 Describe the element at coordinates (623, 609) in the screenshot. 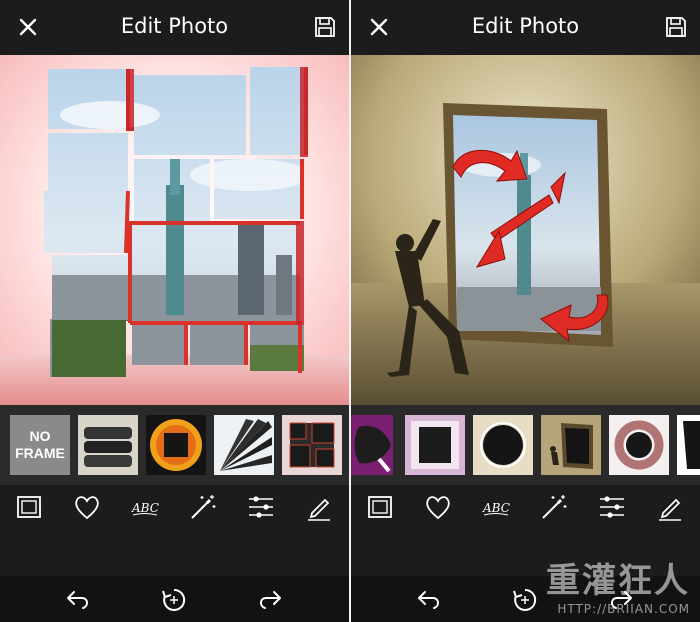

I see `watermark-url: HTTP://BRIIAN.COM` at that location.